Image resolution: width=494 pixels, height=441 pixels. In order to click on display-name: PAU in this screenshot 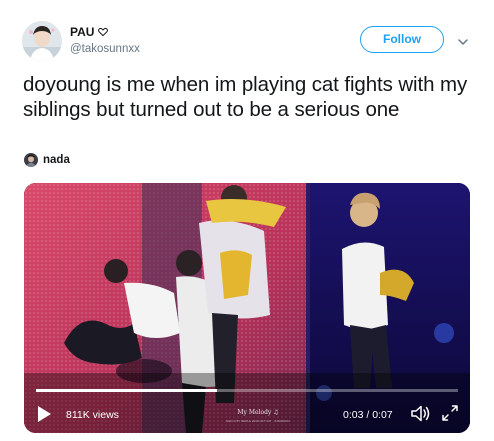, I will do `click(82, 32)`.